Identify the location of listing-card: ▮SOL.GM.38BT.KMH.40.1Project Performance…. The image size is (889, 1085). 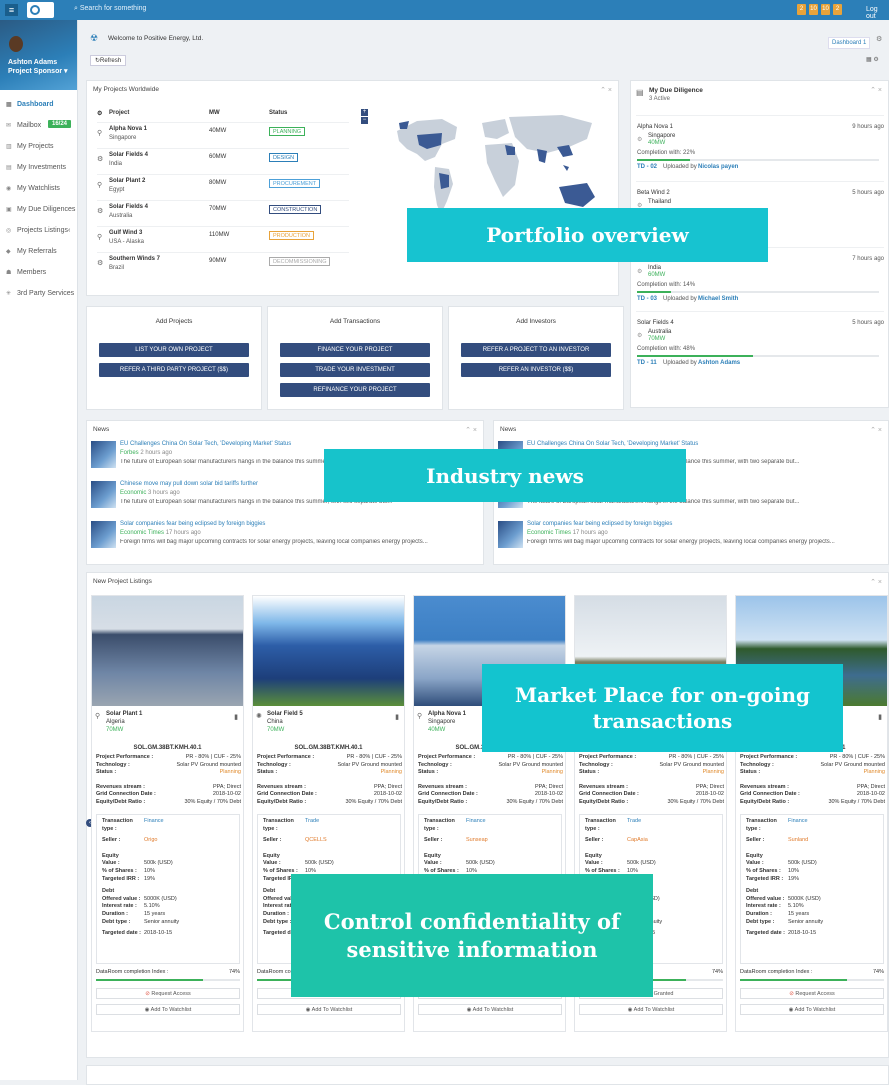
(811, 813).